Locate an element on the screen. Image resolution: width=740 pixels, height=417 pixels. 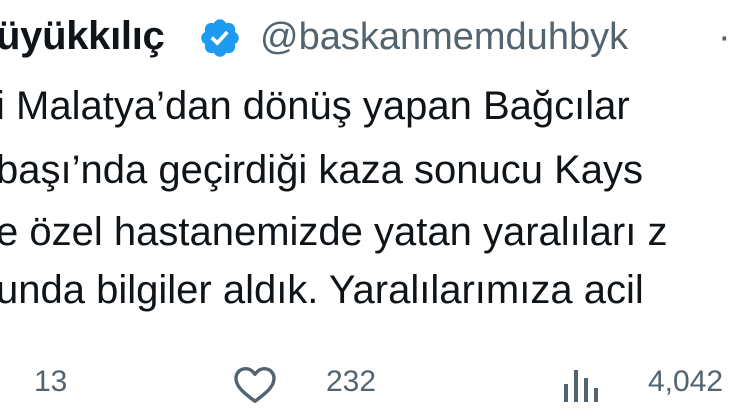
reply-count: 13 is located at coordinates (51, 381).